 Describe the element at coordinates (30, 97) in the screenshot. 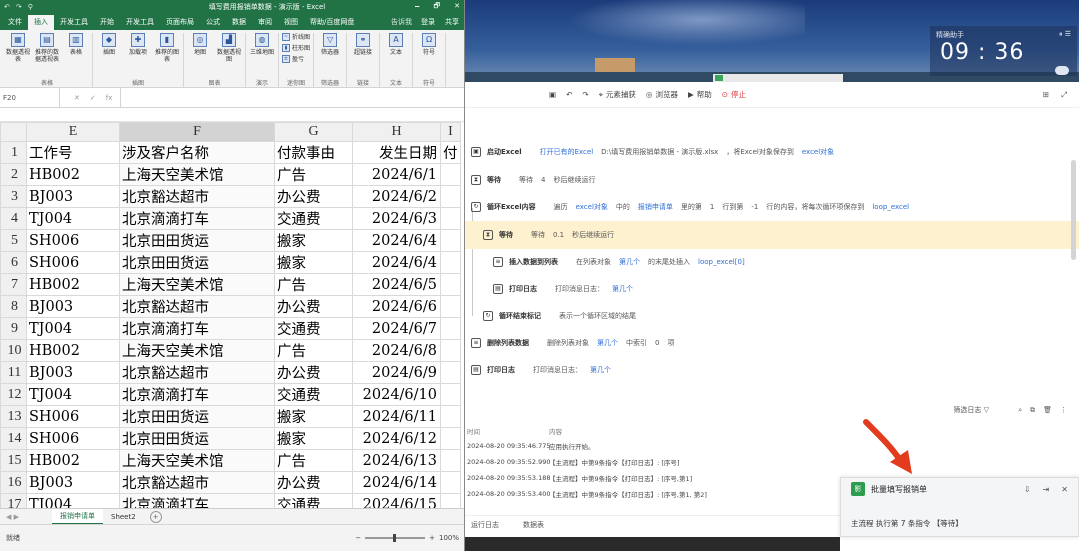

I see `name-box: F20` at that location.